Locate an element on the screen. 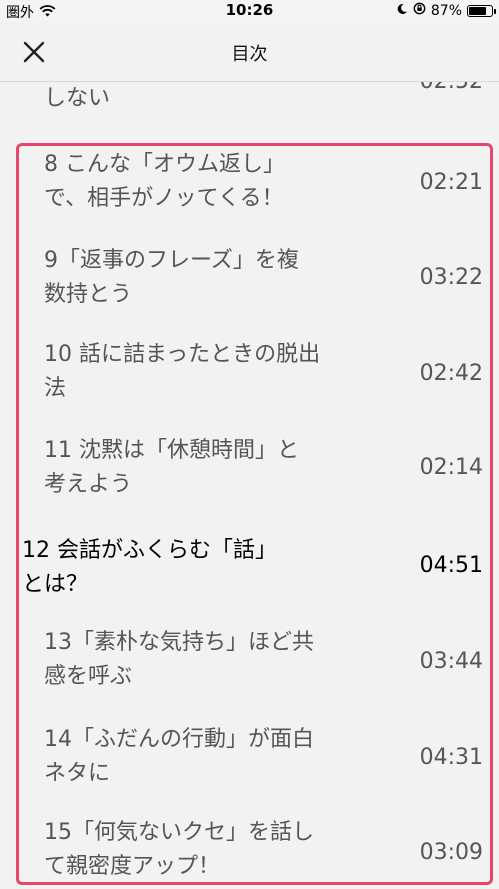 The width and height of the screenshot is (499, 889). nav-bar: 目次 is located at coordinates (249, 52).